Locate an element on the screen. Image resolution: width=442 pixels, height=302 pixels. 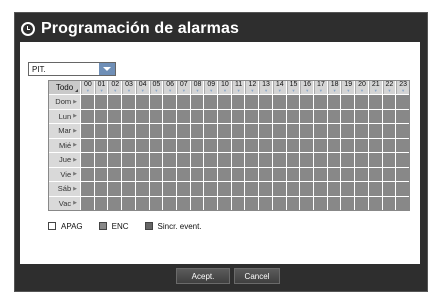
hour-header-21: 21 ▼ is located at coordinates (375, 87).